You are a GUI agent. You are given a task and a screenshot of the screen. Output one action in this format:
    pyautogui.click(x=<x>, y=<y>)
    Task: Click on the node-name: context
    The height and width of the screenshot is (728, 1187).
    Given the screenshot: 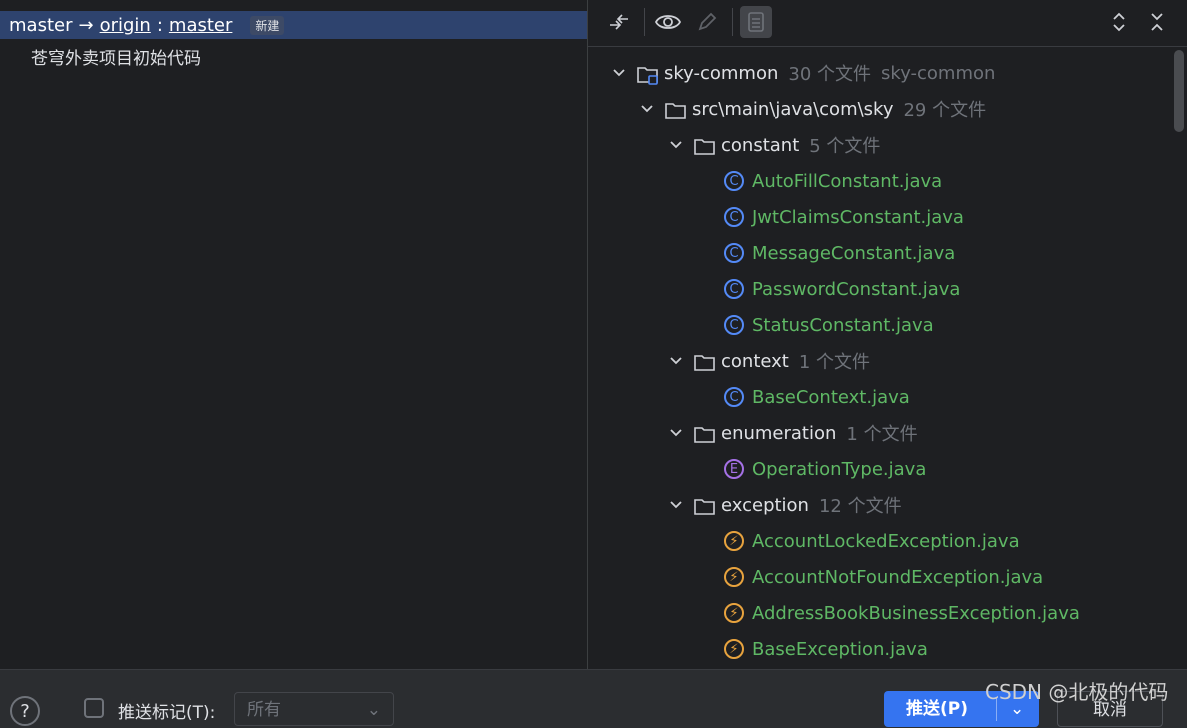 What is the action you would take?
    pyautogui.click(x=755, y=361)
    